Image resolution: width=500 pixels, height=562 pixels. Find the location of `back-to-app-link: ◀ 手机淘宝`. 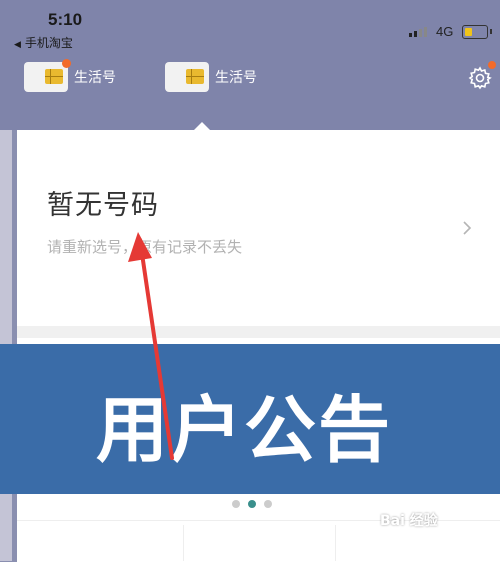

back-to-app-link: ◀ 手机淘宝 is located at coordinates (43, 42).